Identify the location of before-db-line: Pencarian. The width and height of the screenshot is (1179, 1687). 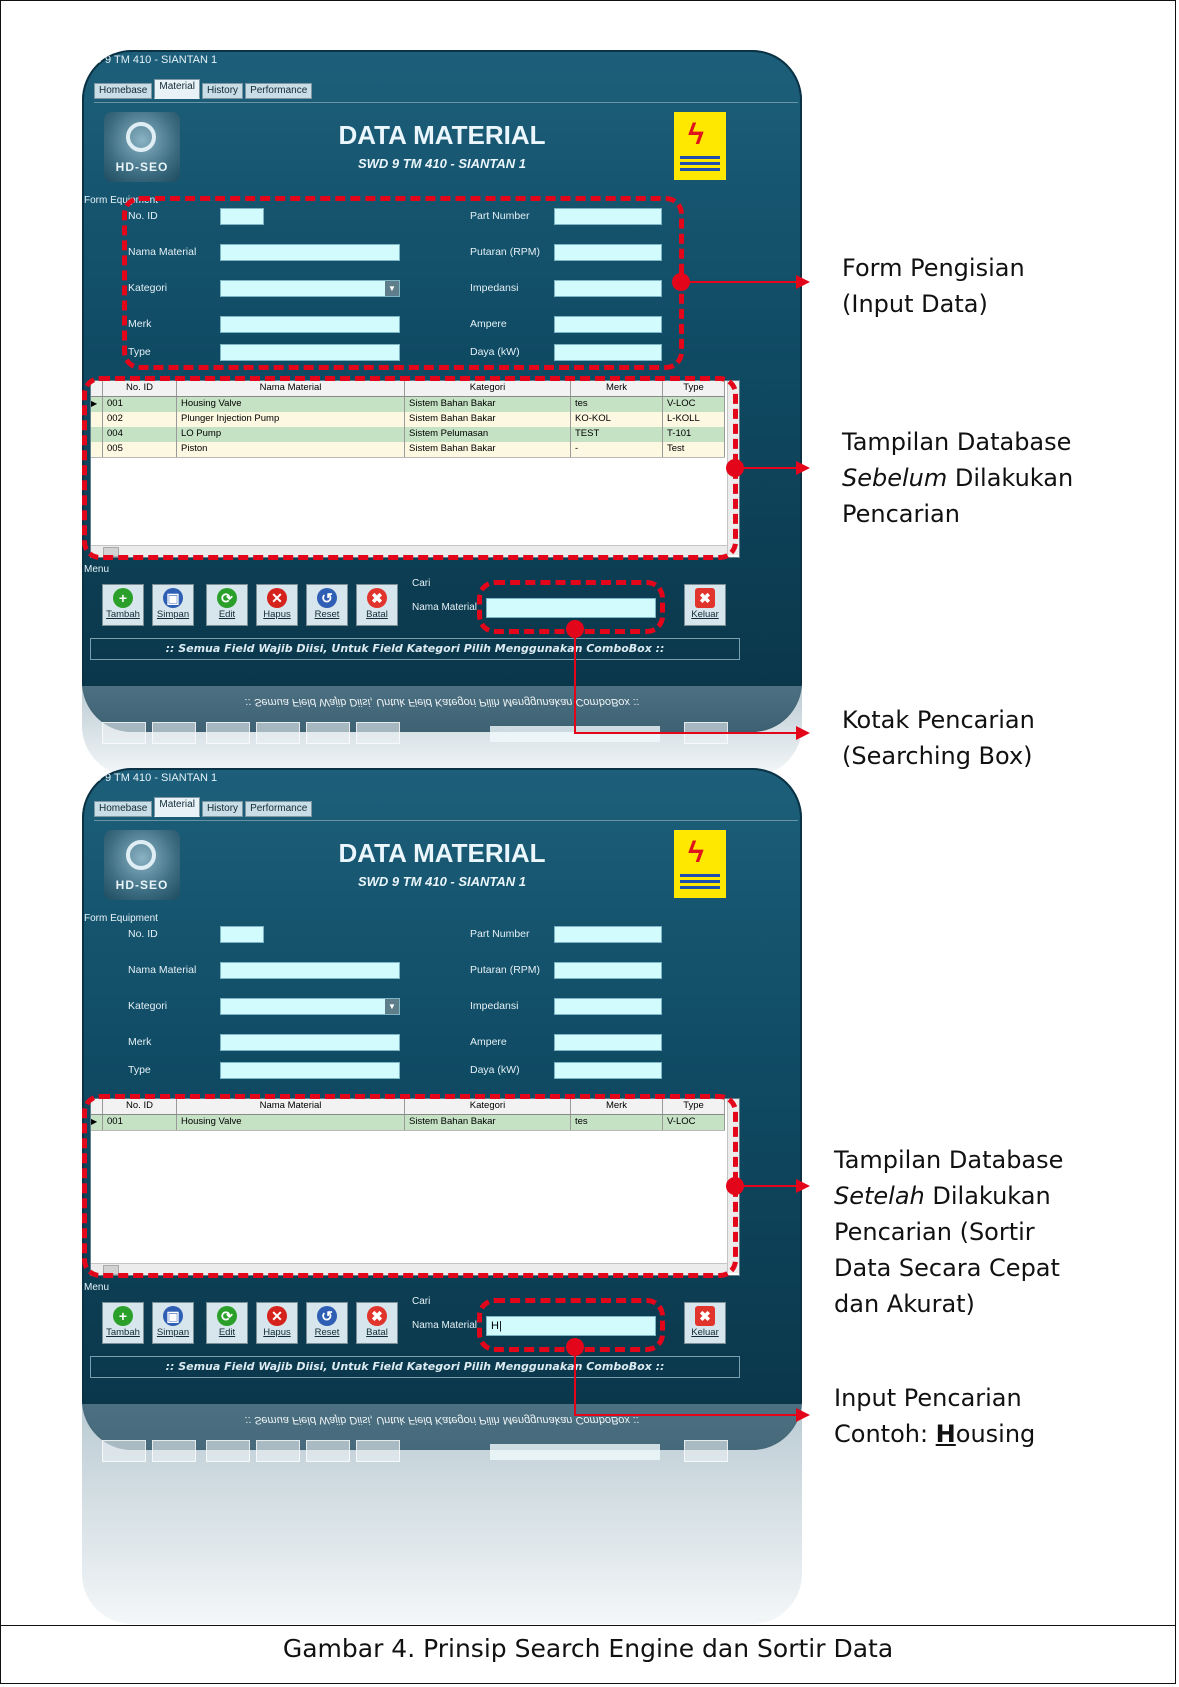
(901, 514).